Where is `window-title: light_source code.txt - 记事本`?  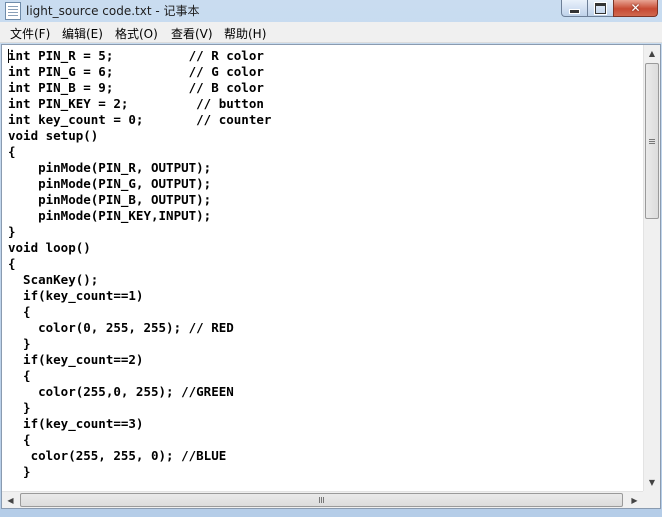
window-title: light_source code.txt - 记事本 is located at coordinates (113, 11).